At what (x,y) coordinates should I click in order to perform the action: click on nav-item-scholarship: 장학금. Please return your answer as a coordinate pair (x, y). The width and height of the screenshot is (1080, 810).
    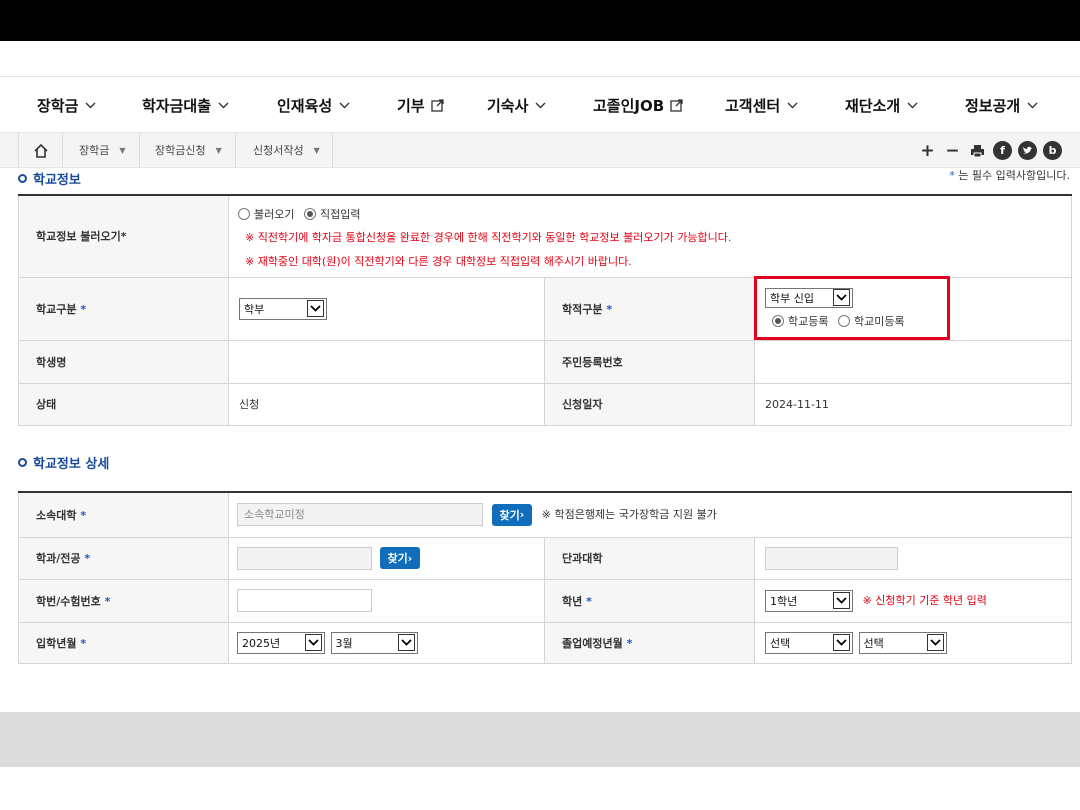
    Looking at the image, I should click on (66, 105).